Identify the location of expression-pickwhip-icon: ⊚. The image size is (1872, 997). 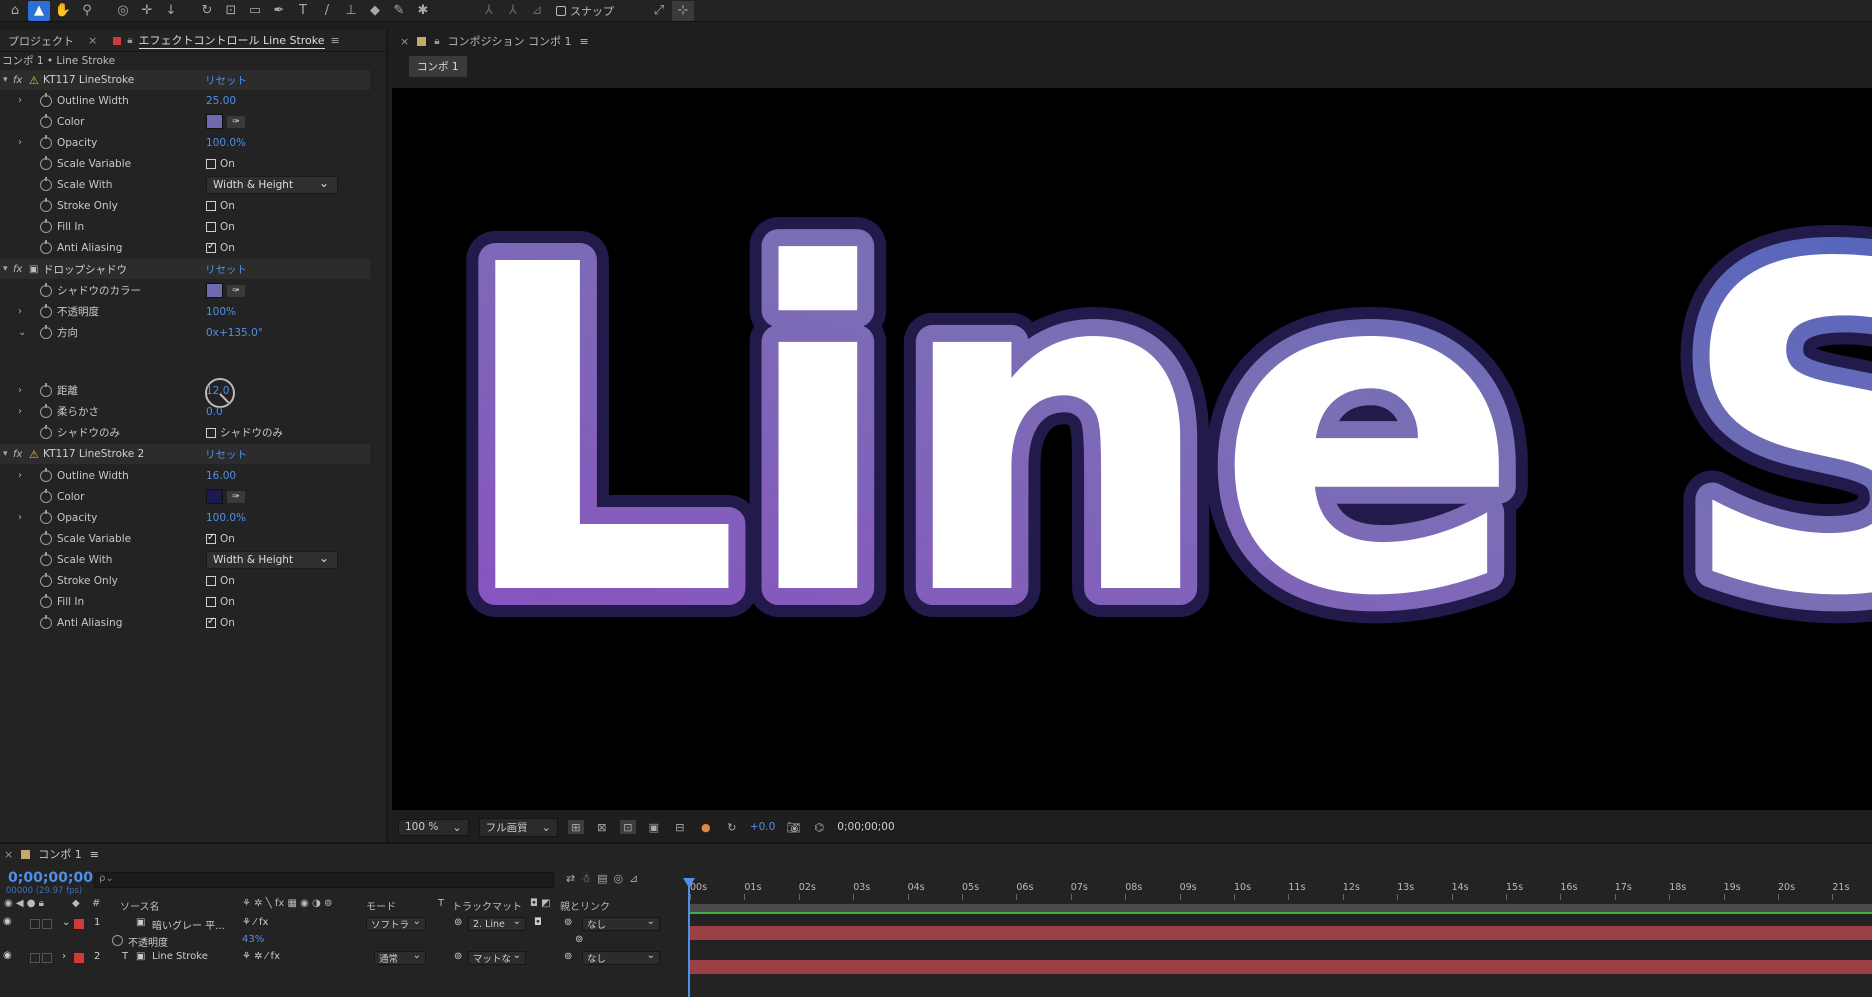
(579, 939).